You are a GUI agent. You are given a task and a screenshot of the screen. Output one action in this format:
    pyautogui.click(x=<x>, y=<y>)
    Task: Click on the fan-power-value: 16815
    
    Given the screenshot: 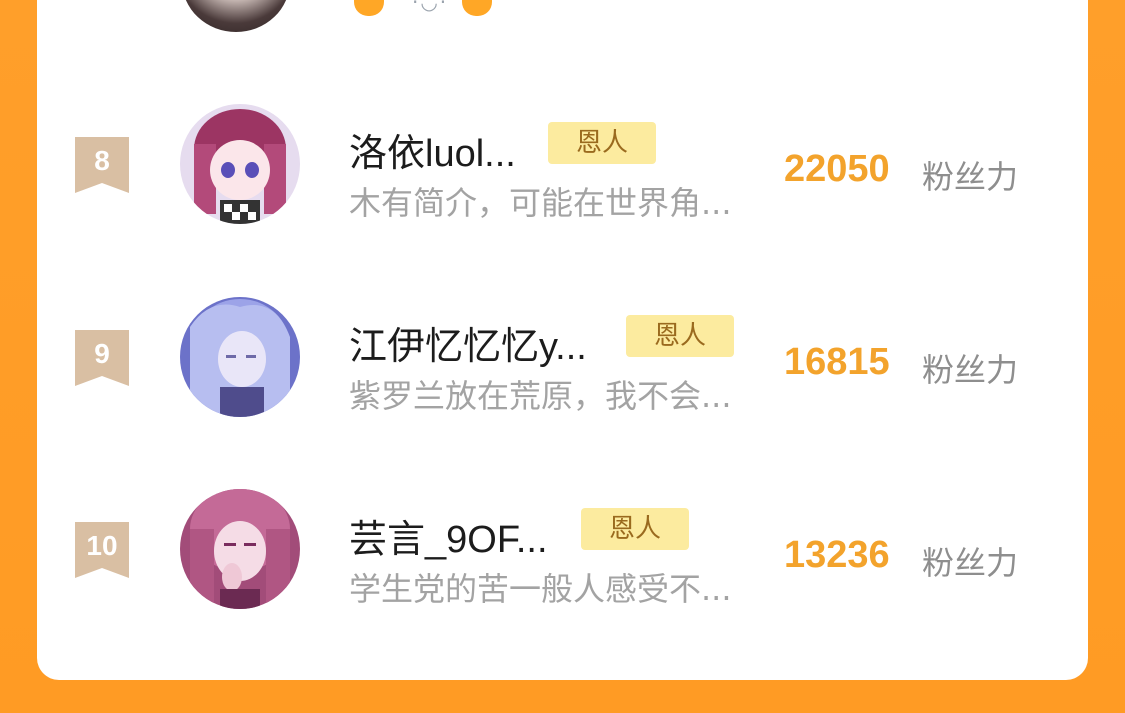 What is the action you would take?
    pyautogui.click(x=837, y=362)
    